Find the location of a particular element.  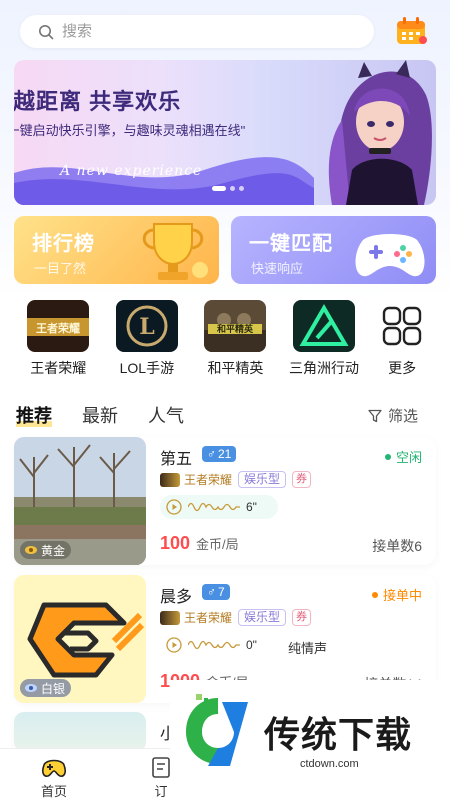

game-label: 更多 is located at coordinates (402, 368).